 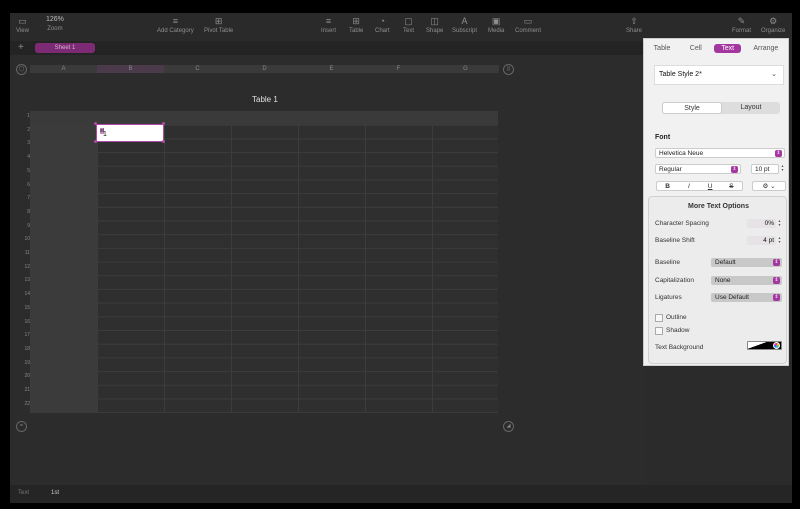 What do you see at coordinates (434, 21) in the screenshot?
I see `shape-icon: ◫` at bounding box center [434, 21].